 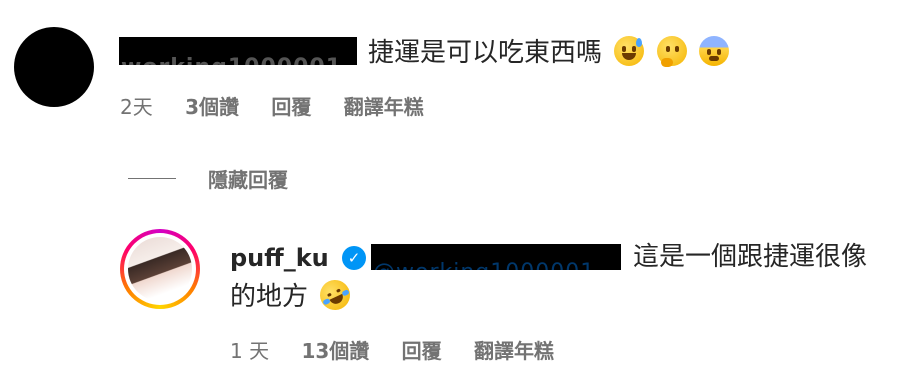 I want to click on comment-meta: 2天 3個讚 回覆 翻譯年糕, so click(x=285, y=105).